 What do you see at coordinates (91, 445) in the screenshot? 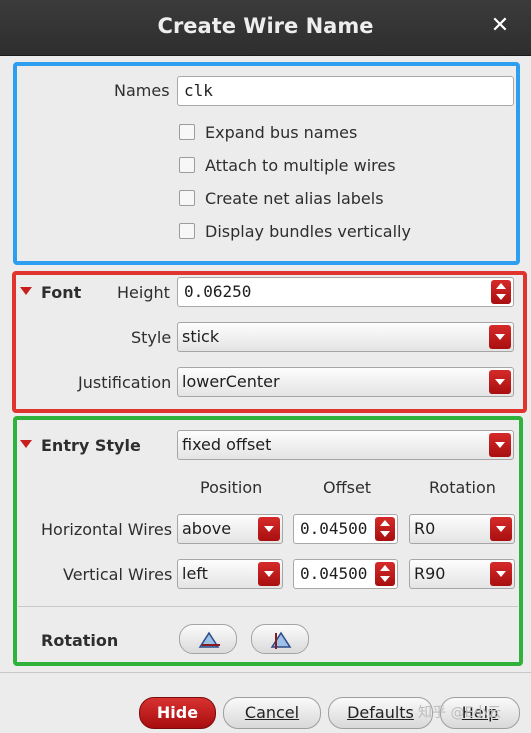
I see `entry-style-label: Entry Style` at bounding box center [91, 445].